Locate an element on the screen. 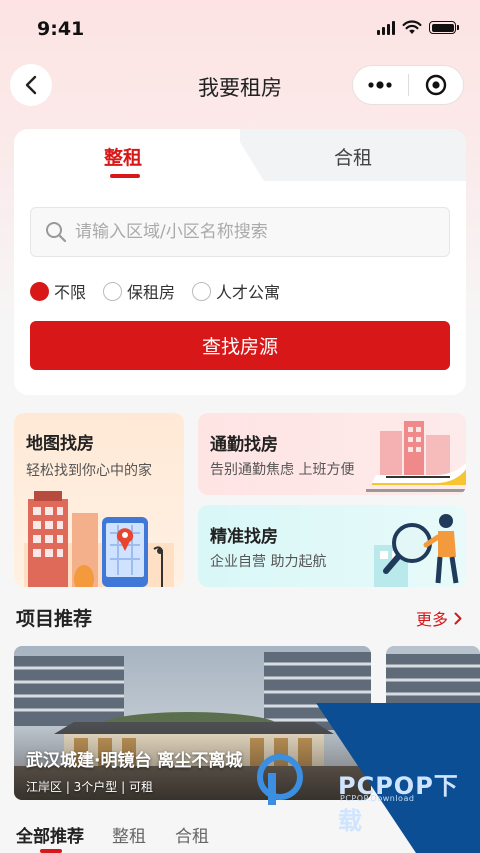  chevron-right-icon is located at coordinates (458, 618).